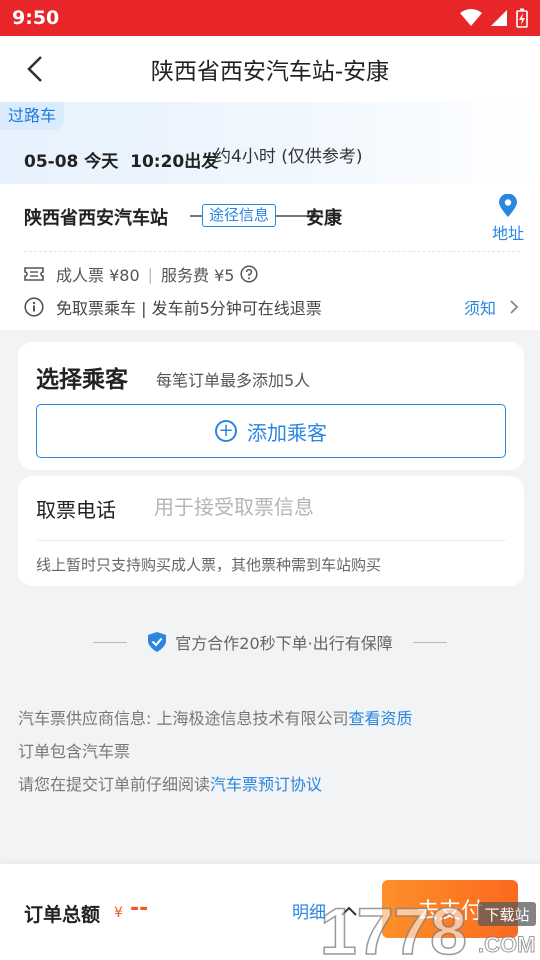 This screenshot has height=960, width=540. I want to click on wifi-icon, so click(471, 17).